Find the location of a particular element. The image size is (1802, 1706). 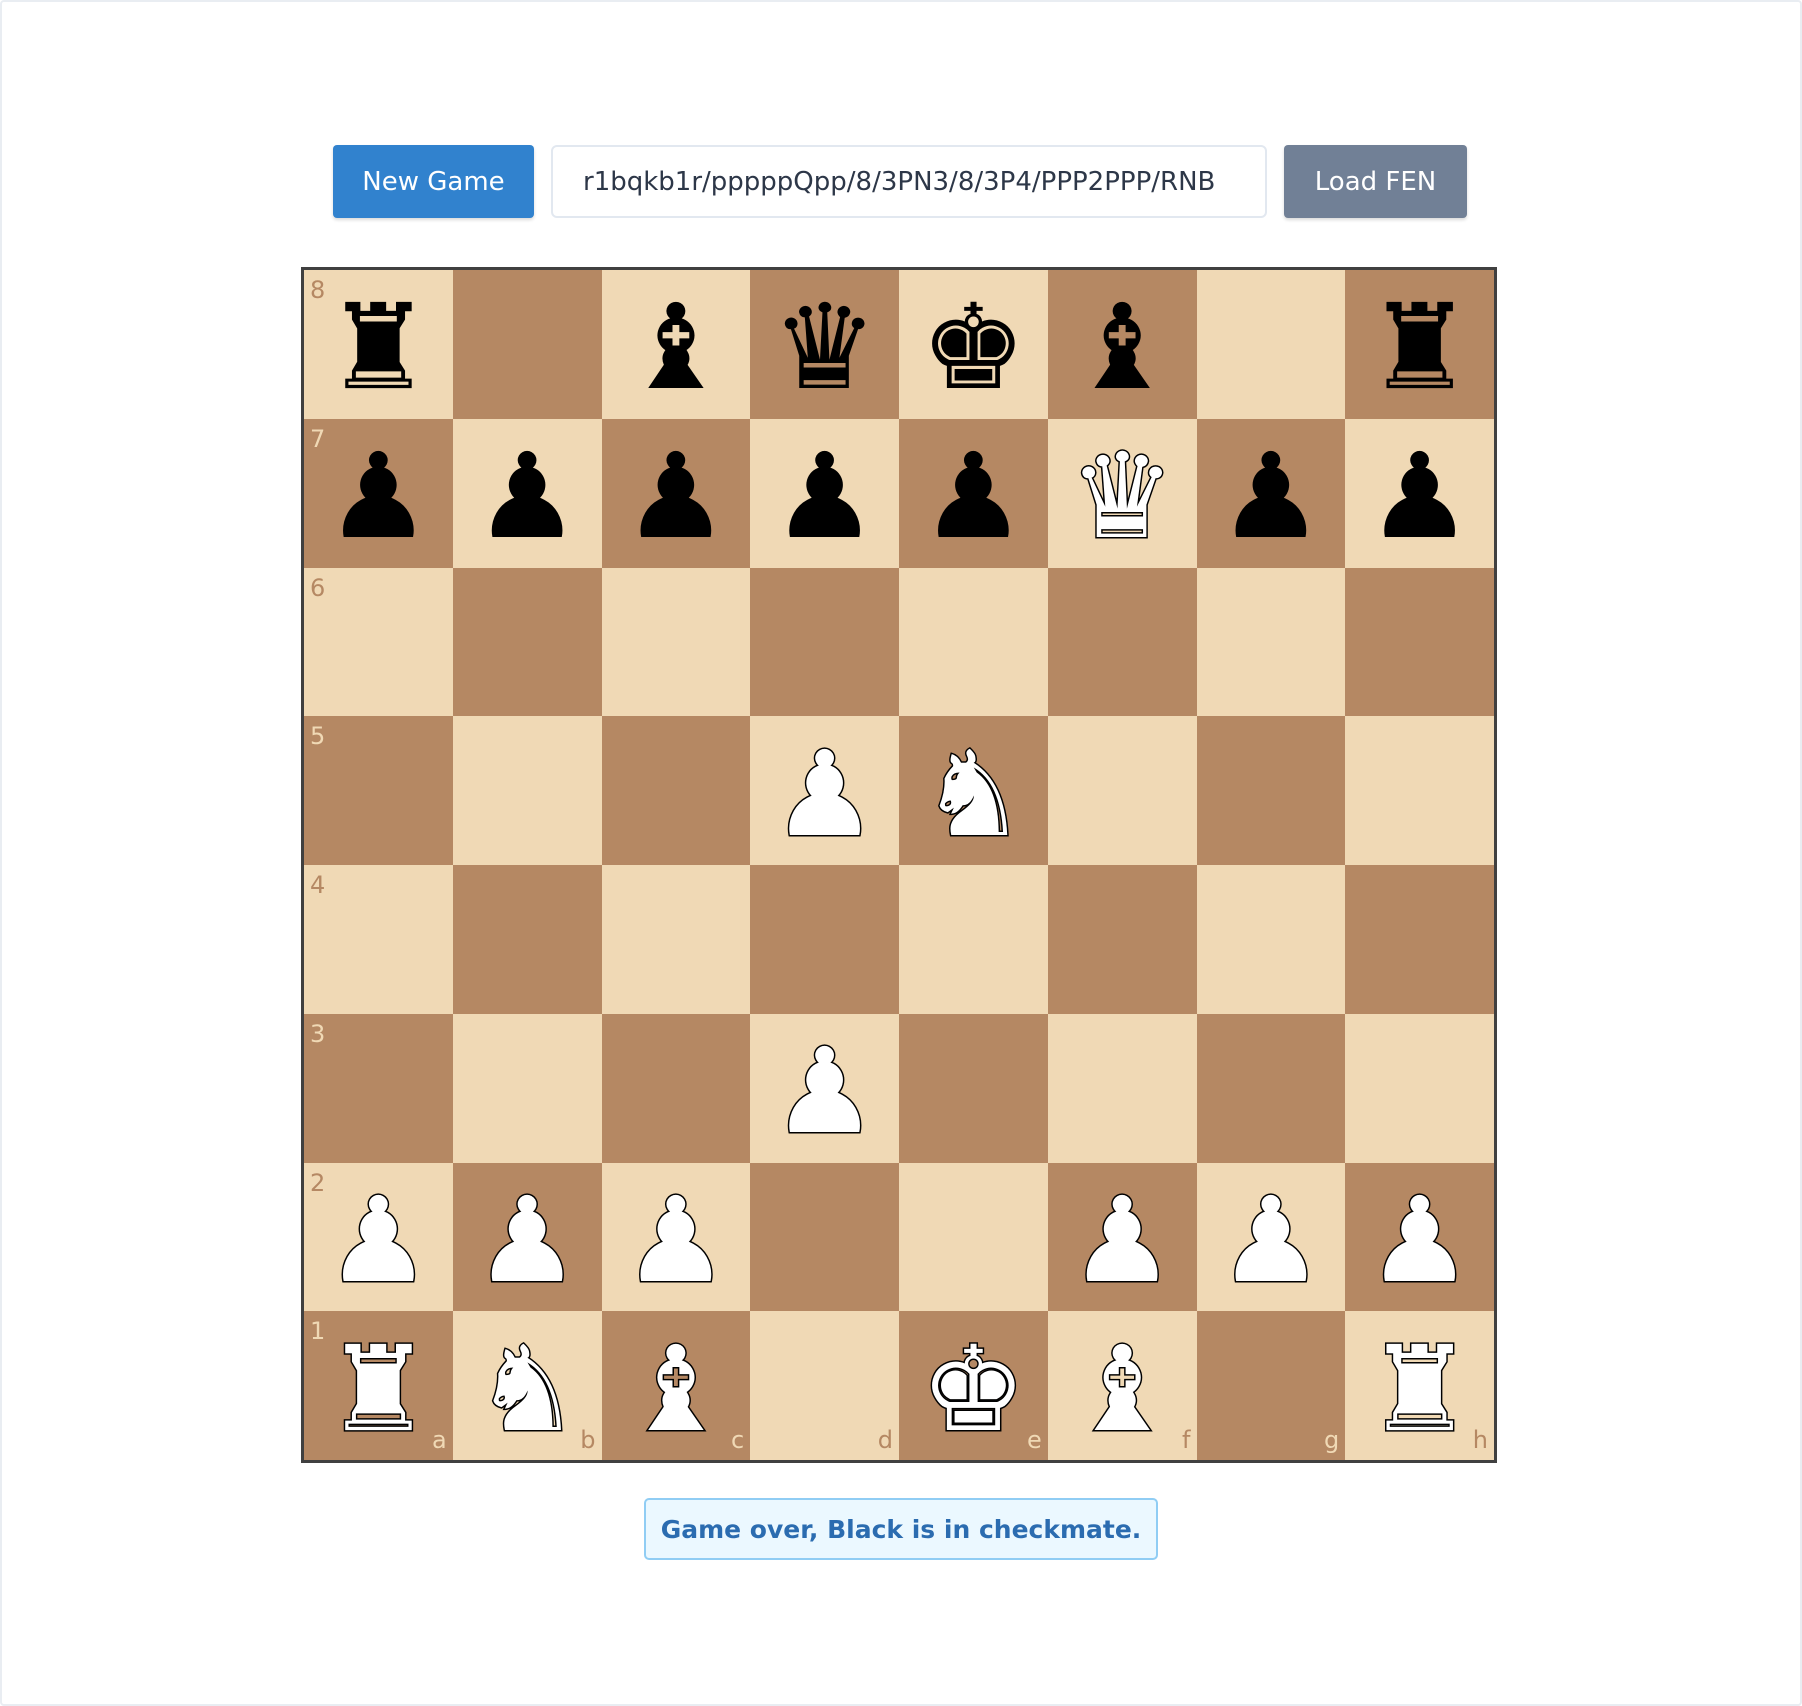

square-h3 is located at coordinates (1419, 1088).